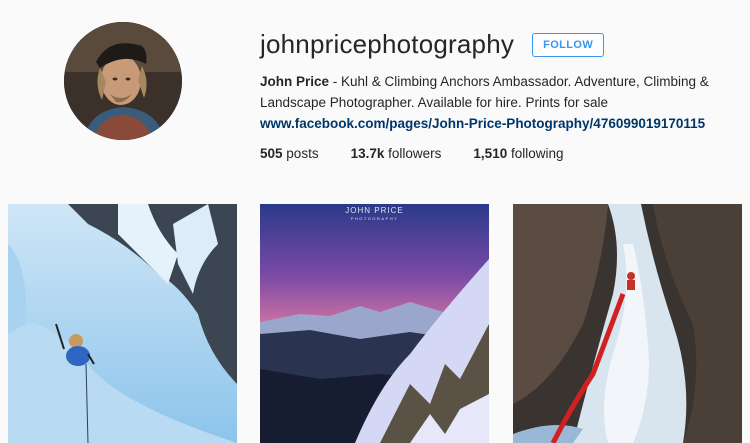  I want to click on following-stat: 1,510 following, so click(518, 153).